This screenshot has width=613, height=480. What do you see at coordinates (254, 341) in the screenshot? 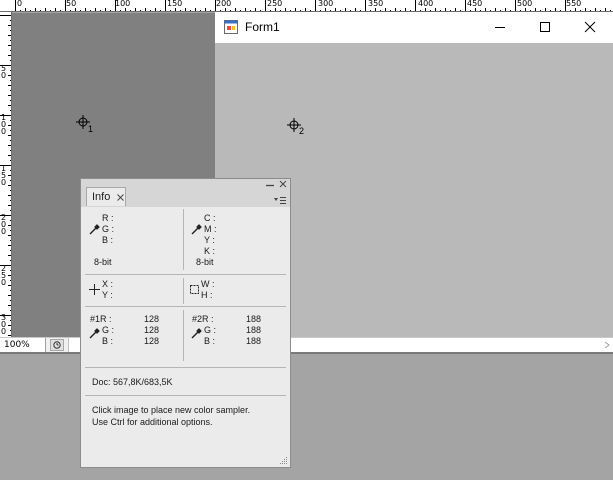
I see `sampler2-b-value: 188` at bounding box center [254, 341].